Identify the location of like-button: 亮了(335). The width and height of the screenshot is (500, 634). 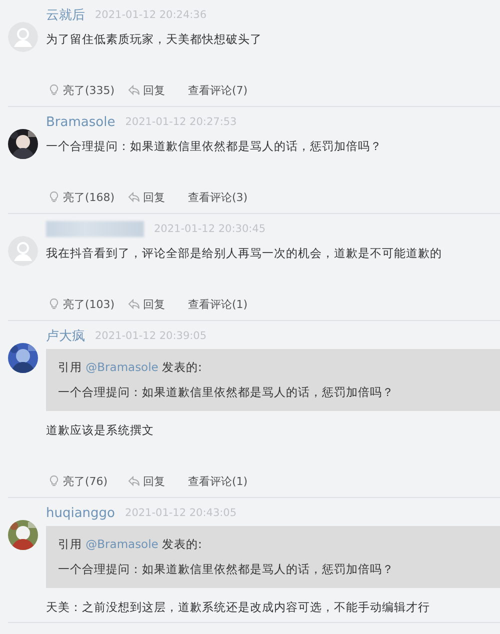
(89, 90).